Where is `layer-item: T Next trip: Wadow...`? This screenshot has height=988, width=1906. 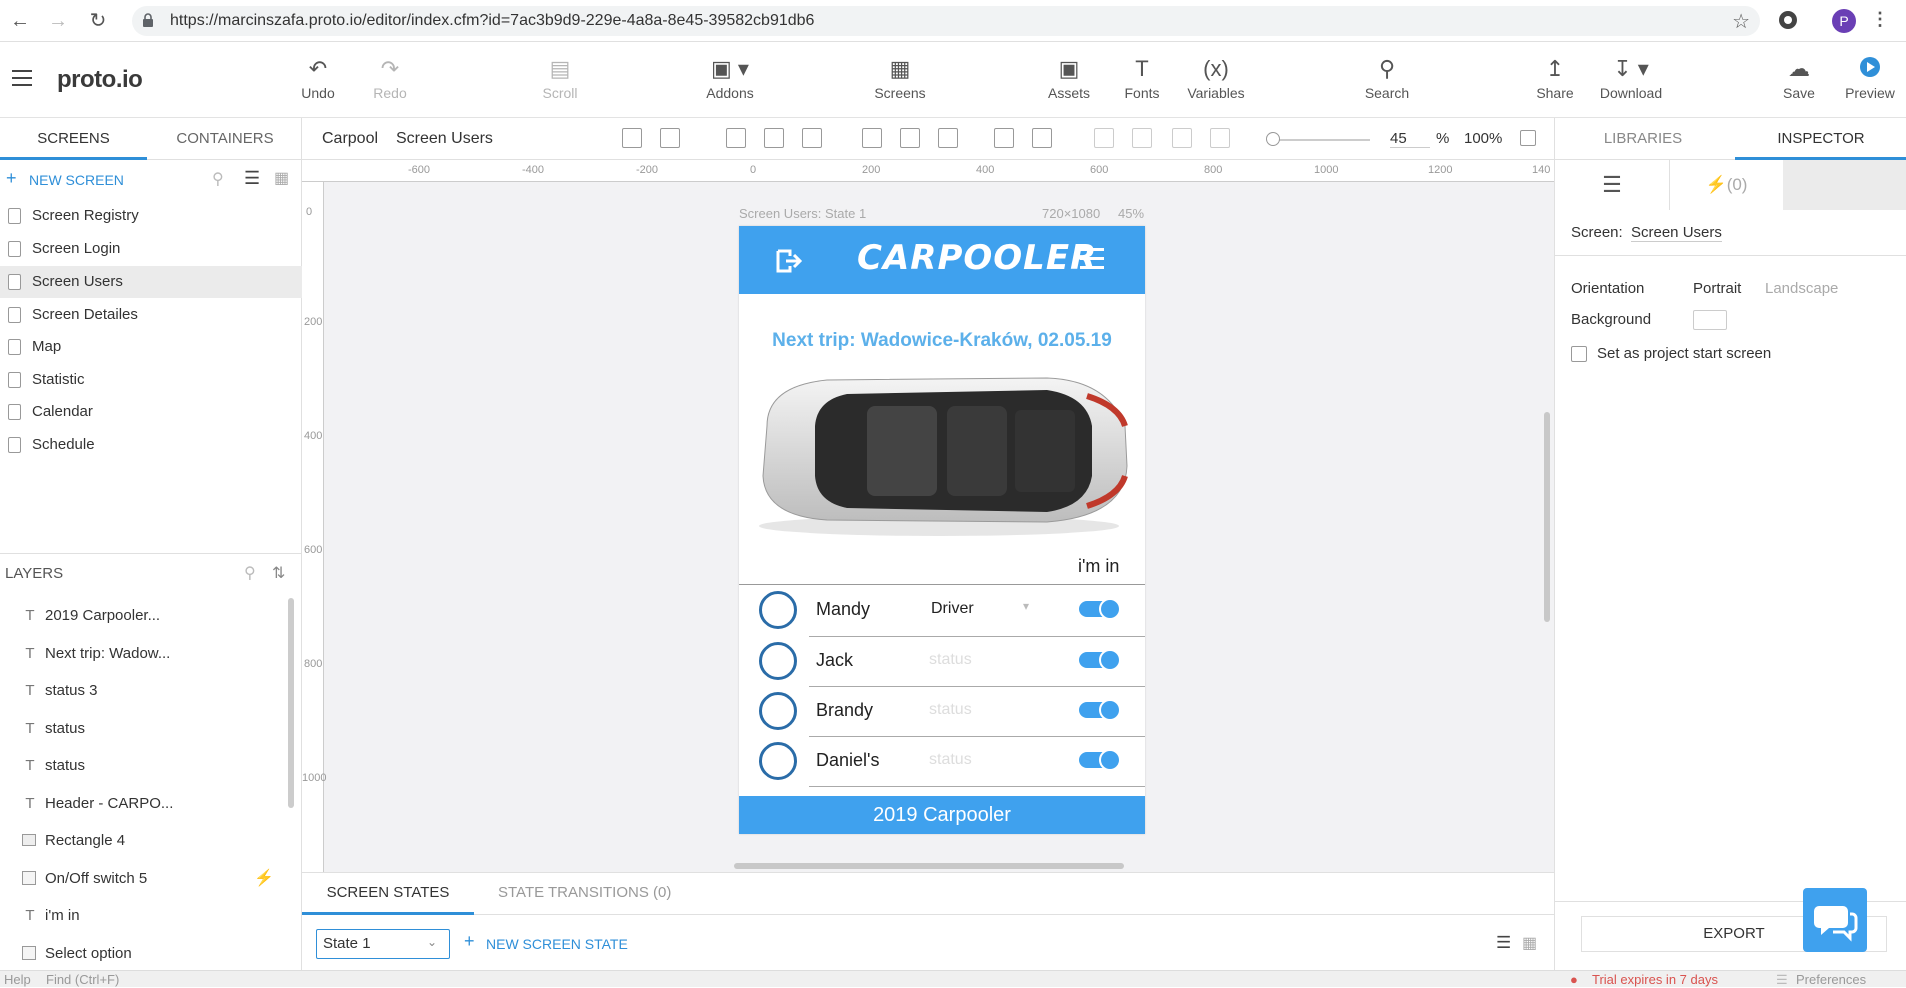 layer-item: T Next trip: Wadow... is located at coordinates (145, 653).